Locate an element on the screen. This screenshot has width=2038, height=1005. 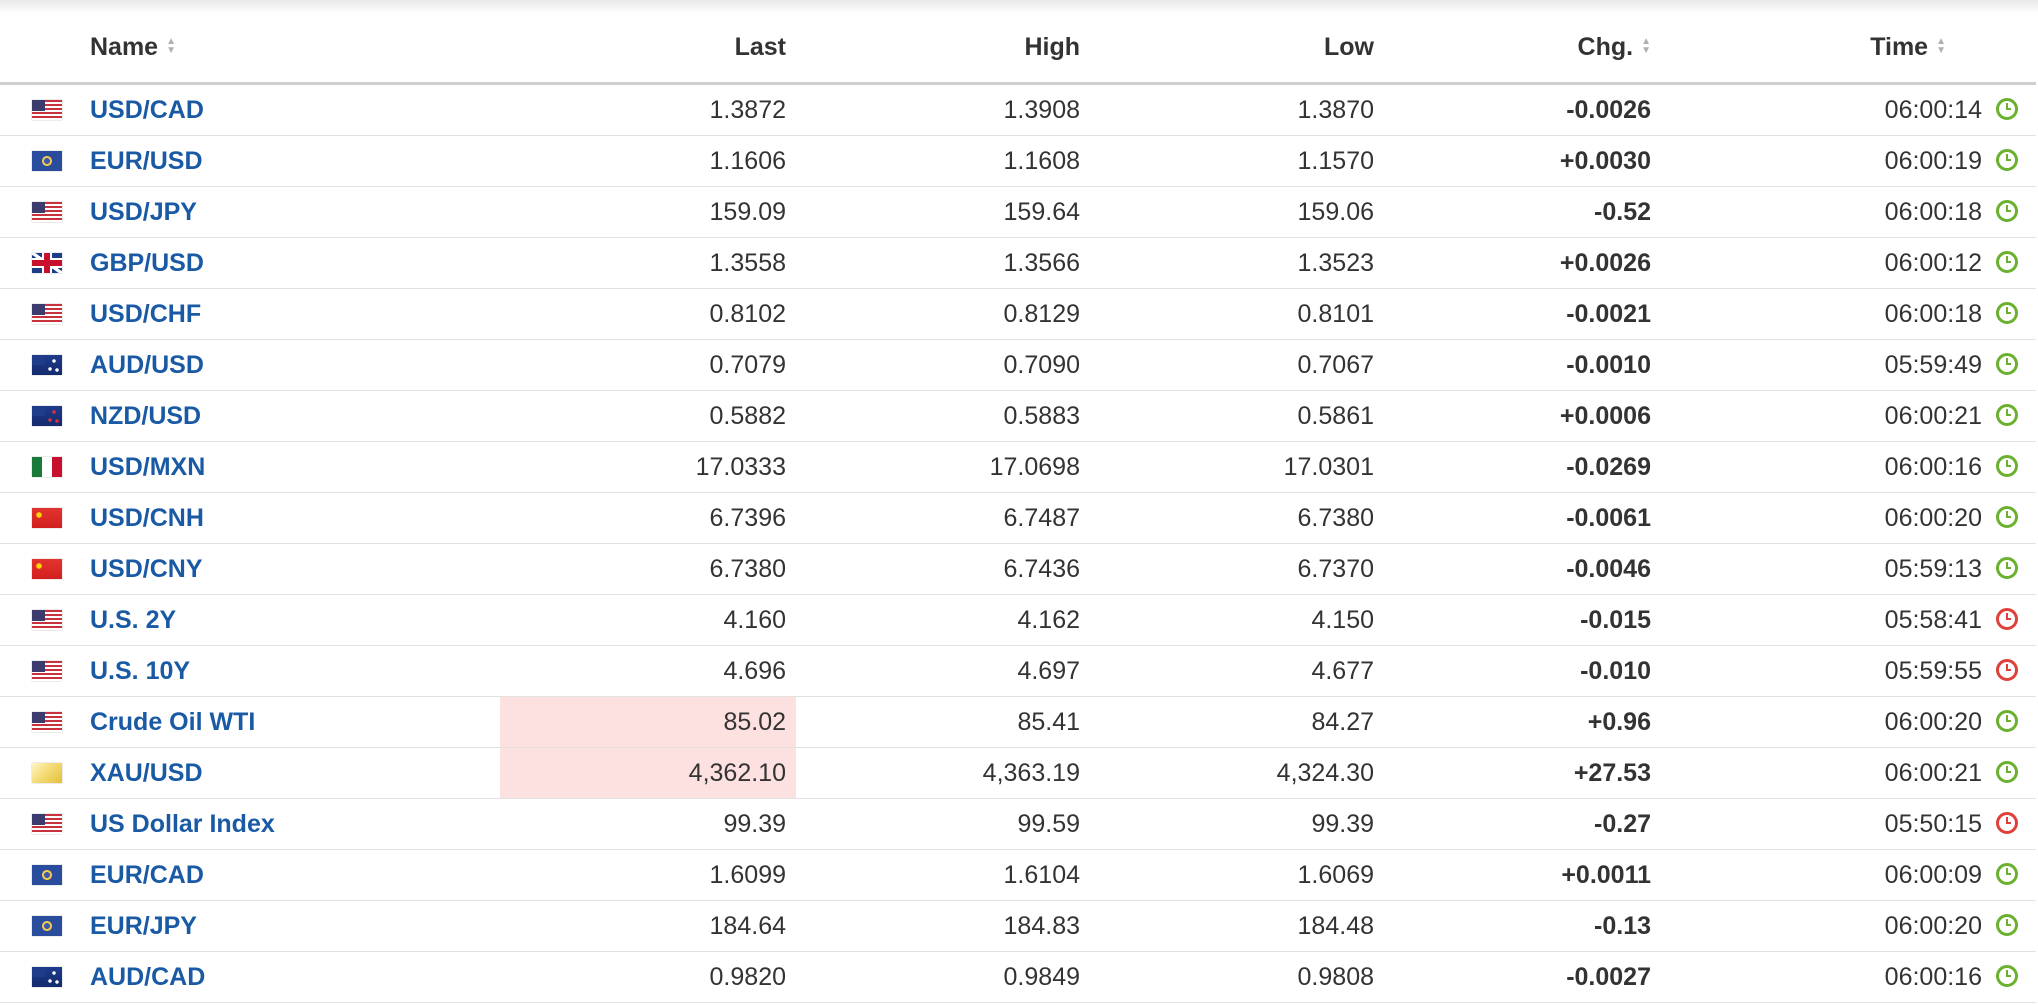
column-header-high: High is located at coordinates (943, 48).